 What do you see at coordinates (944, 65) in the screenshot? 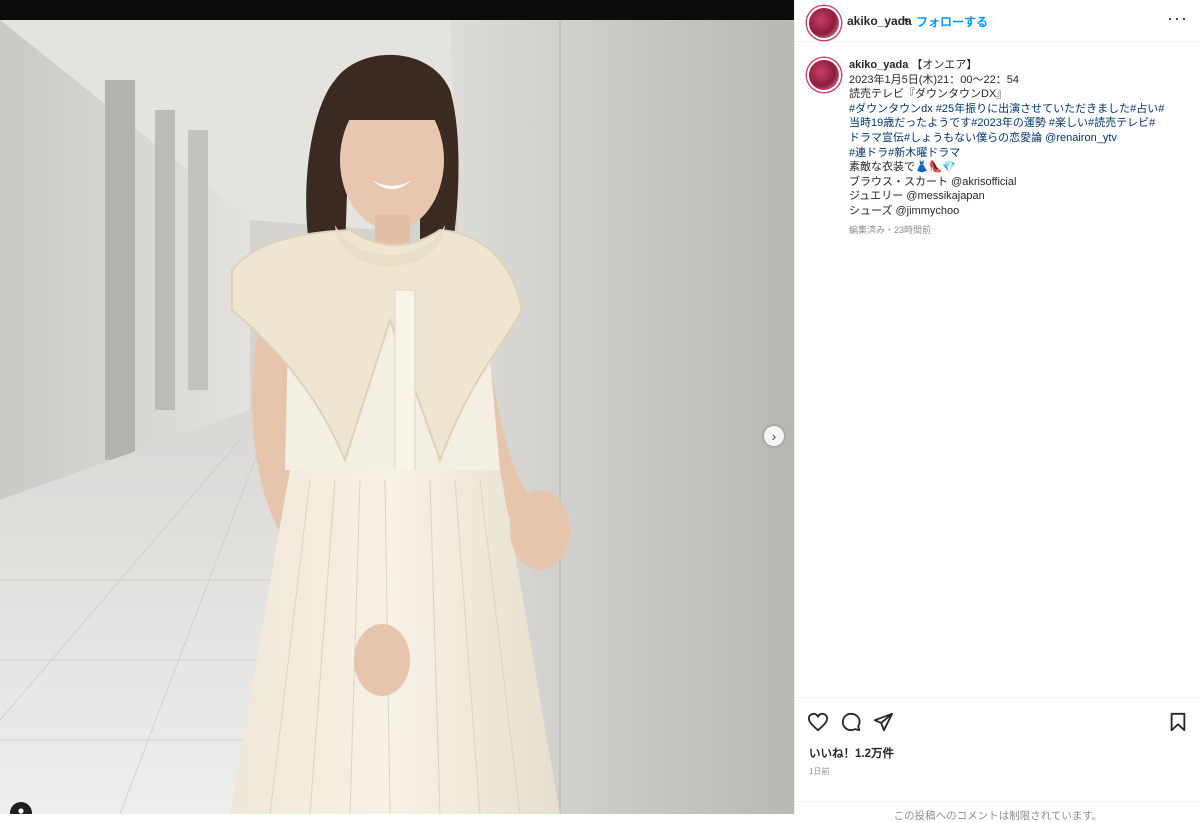
I see `caption-line: 【オンエア】` at bounding box center [944, 65].